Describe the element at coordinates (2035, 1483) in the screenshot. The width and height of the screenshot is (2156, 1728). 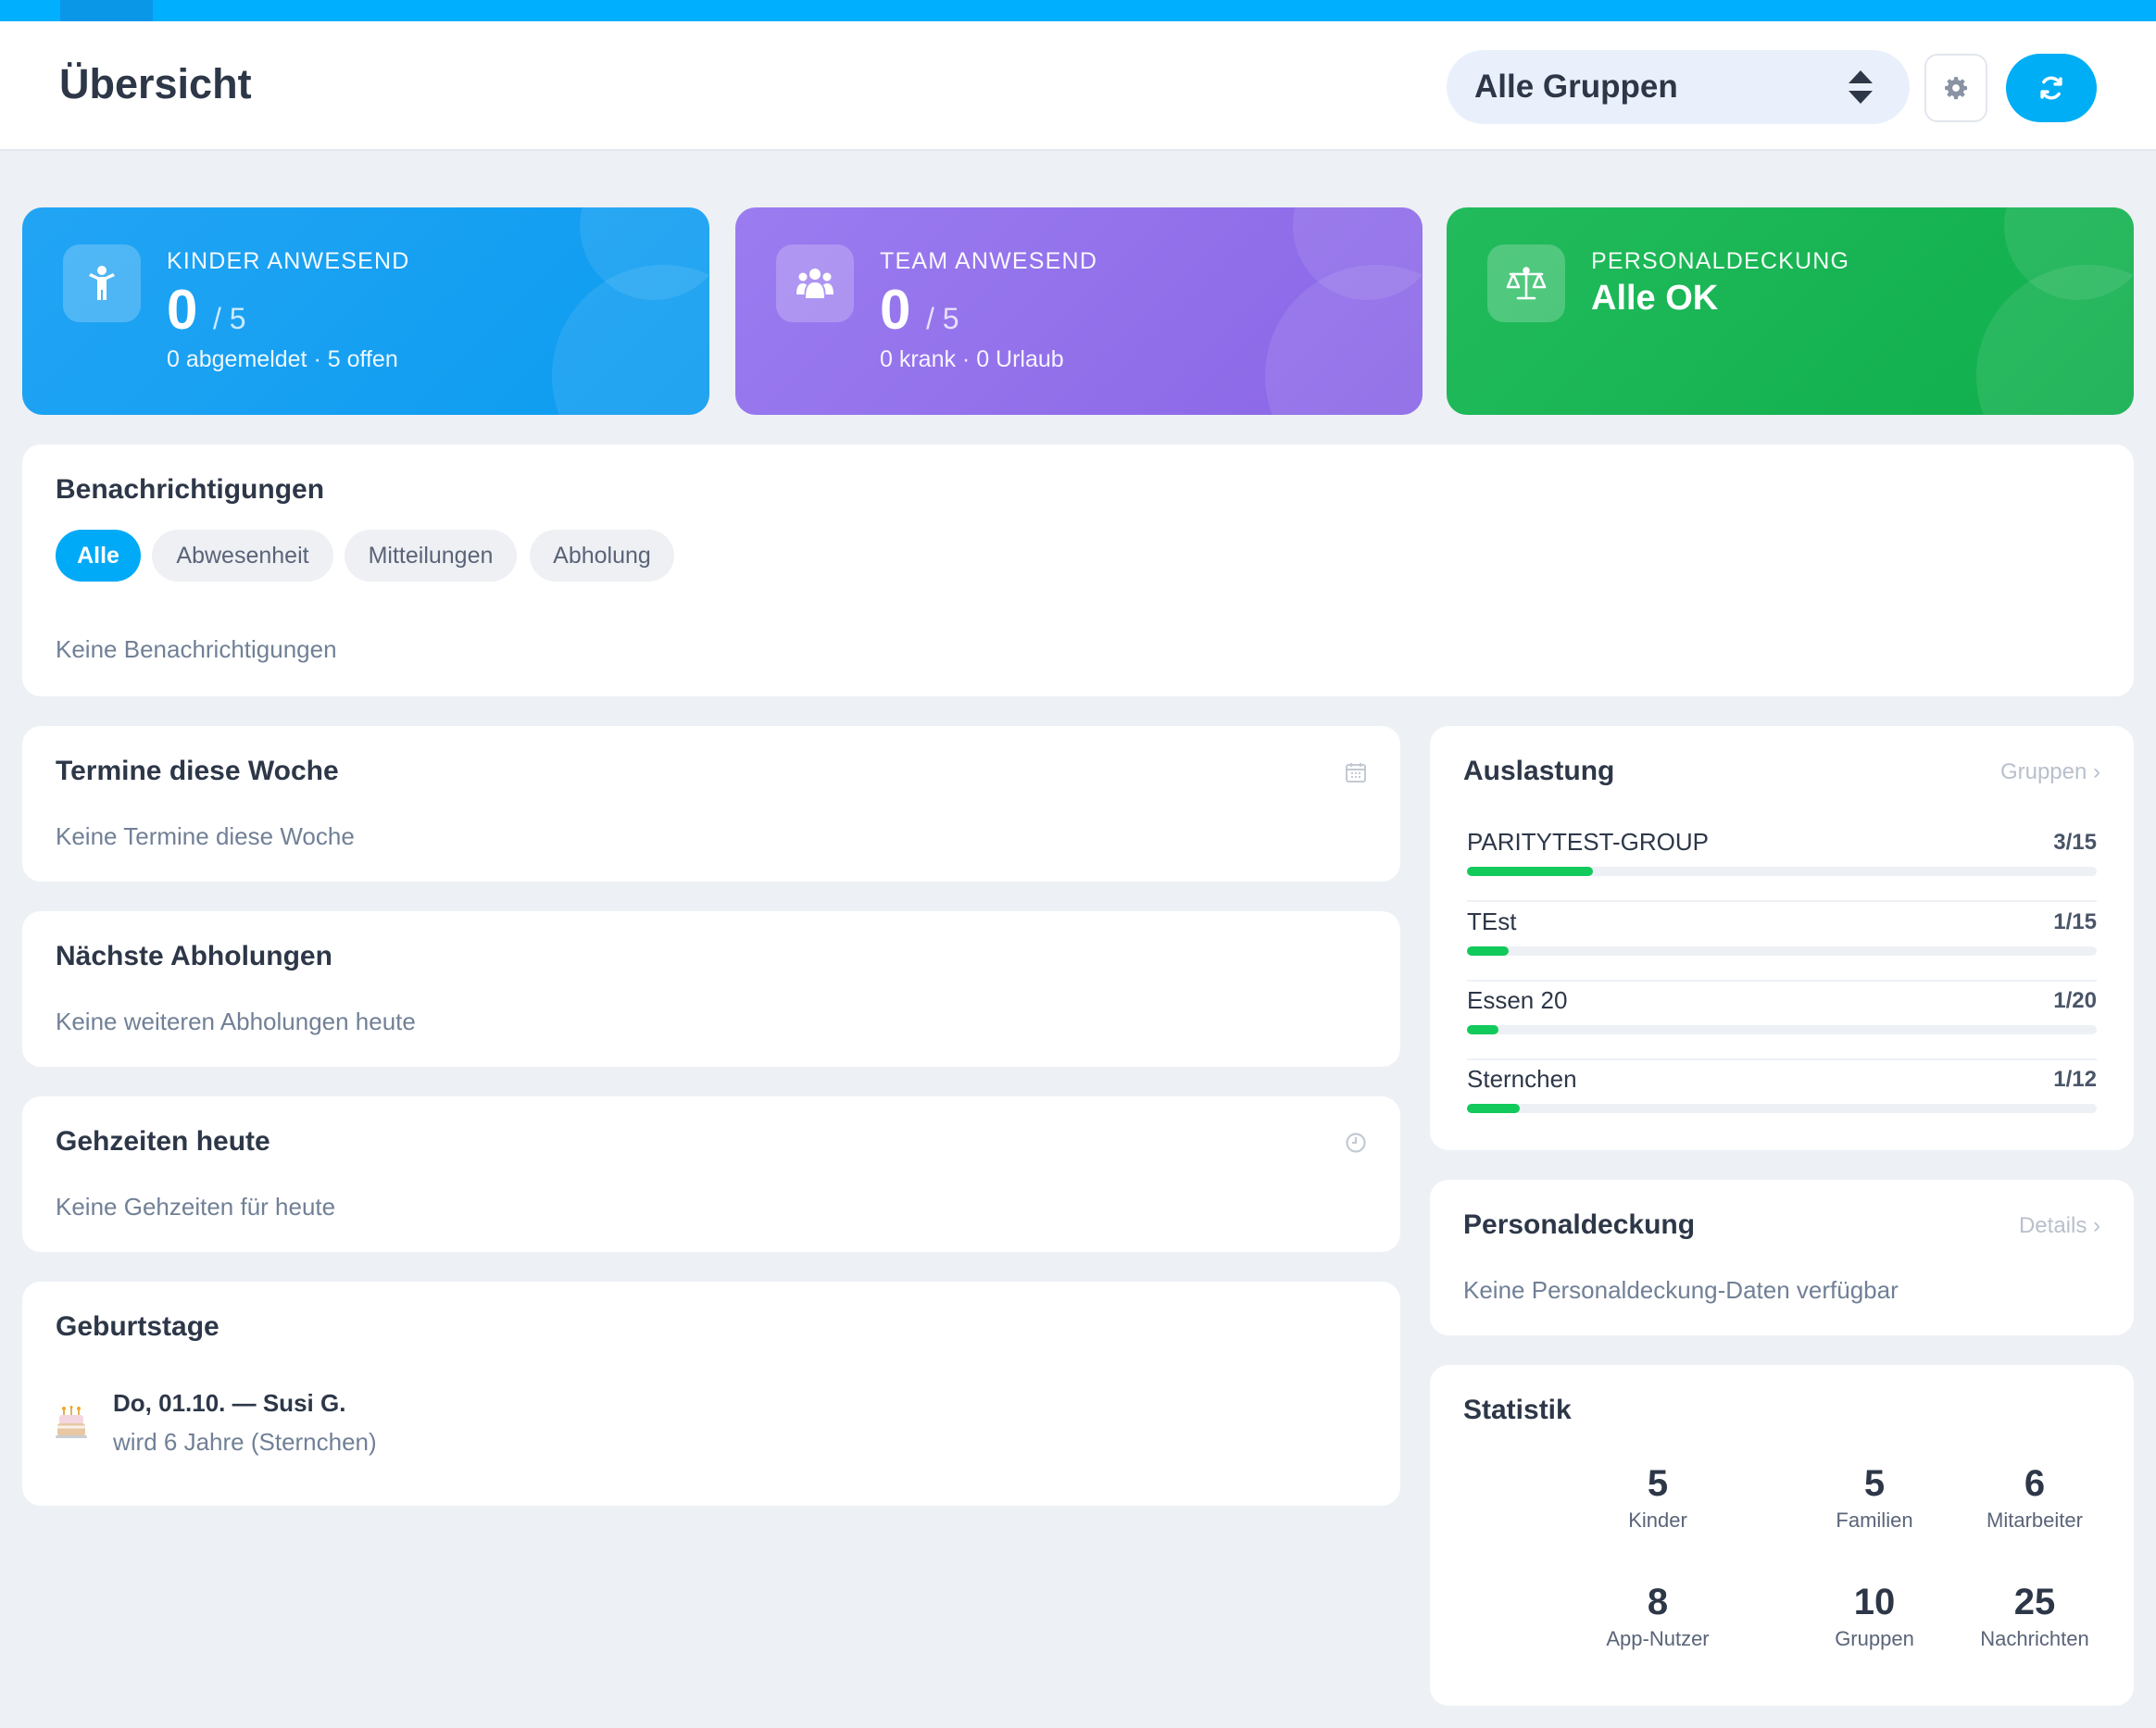
I see `stat-value: 6` at that location.